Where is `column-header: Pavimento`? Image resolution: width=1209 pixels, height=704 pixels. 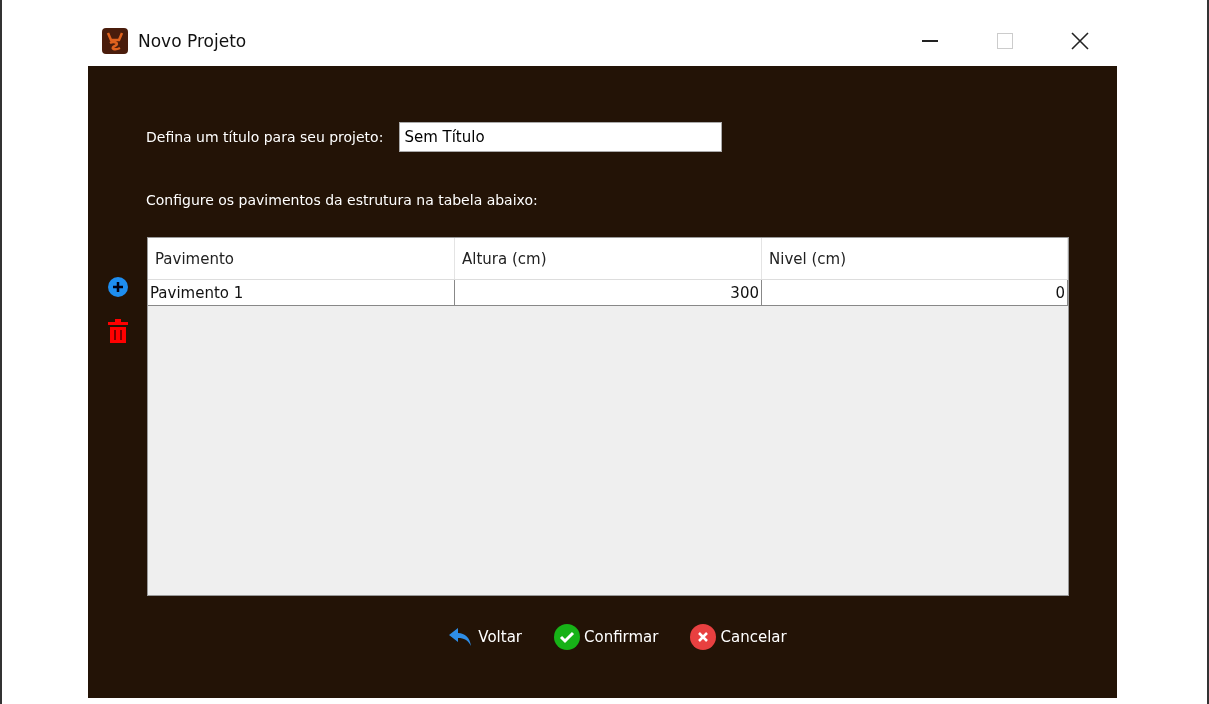
column-header: Pavimento is located at coordinates (301, 258).